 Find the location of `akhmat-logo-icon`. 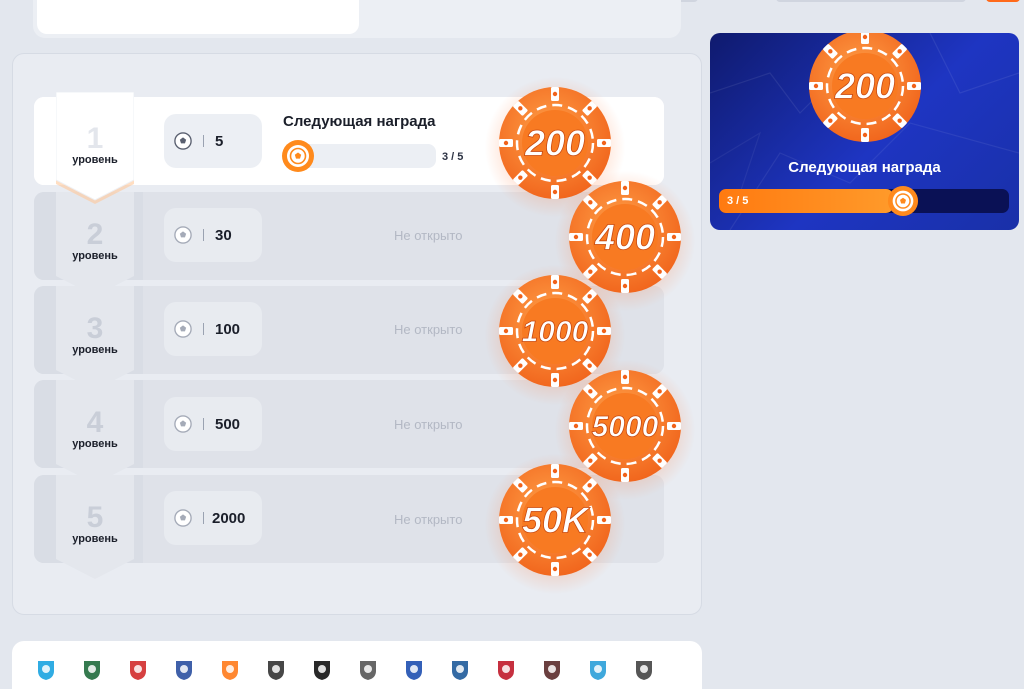

akhmat-logo-icon is located at coordinates (276, 670).